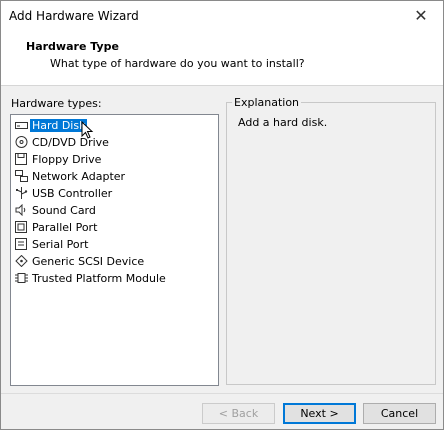 The image size is (444, 430). What do you see at coordinates (72, 46) in the screenshot?
I see `page-title: Hardware Type` at bounding box center [72, 46].